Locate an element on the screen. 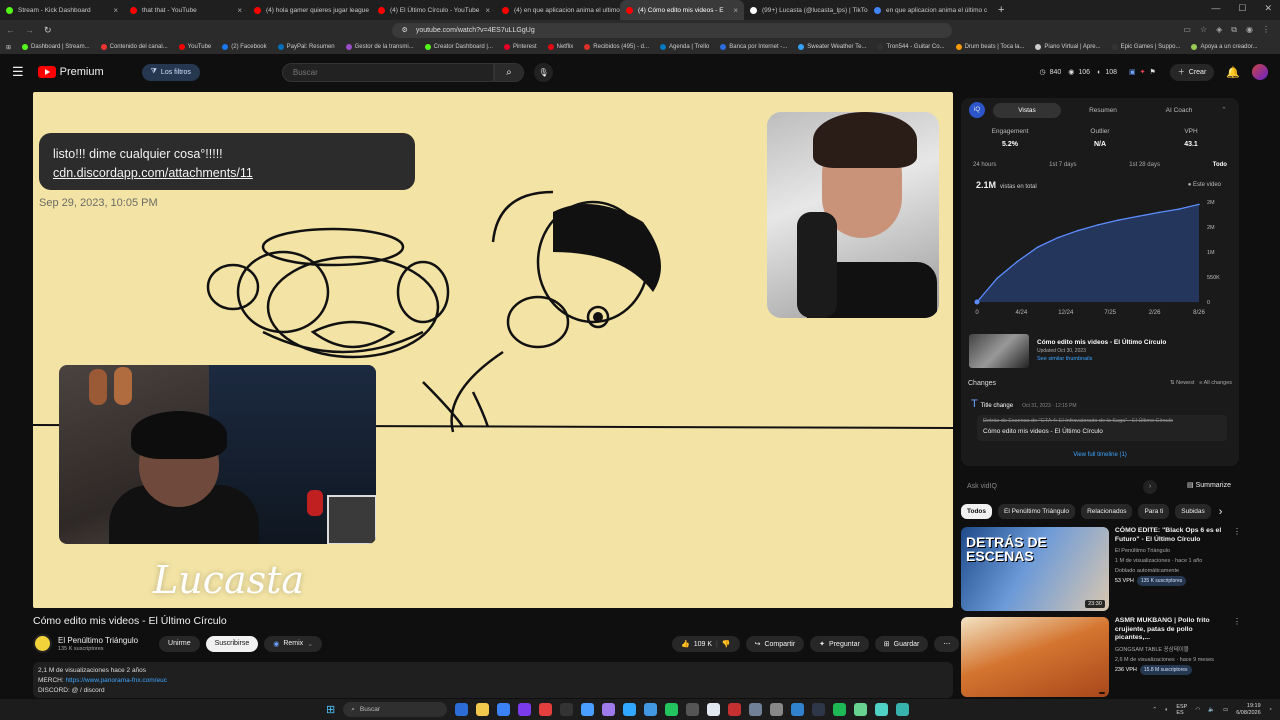 The image size is (1280, 720). desc-merch-link: https://www.panorama-fnx.com/euc is located at coordinates (116, 680).